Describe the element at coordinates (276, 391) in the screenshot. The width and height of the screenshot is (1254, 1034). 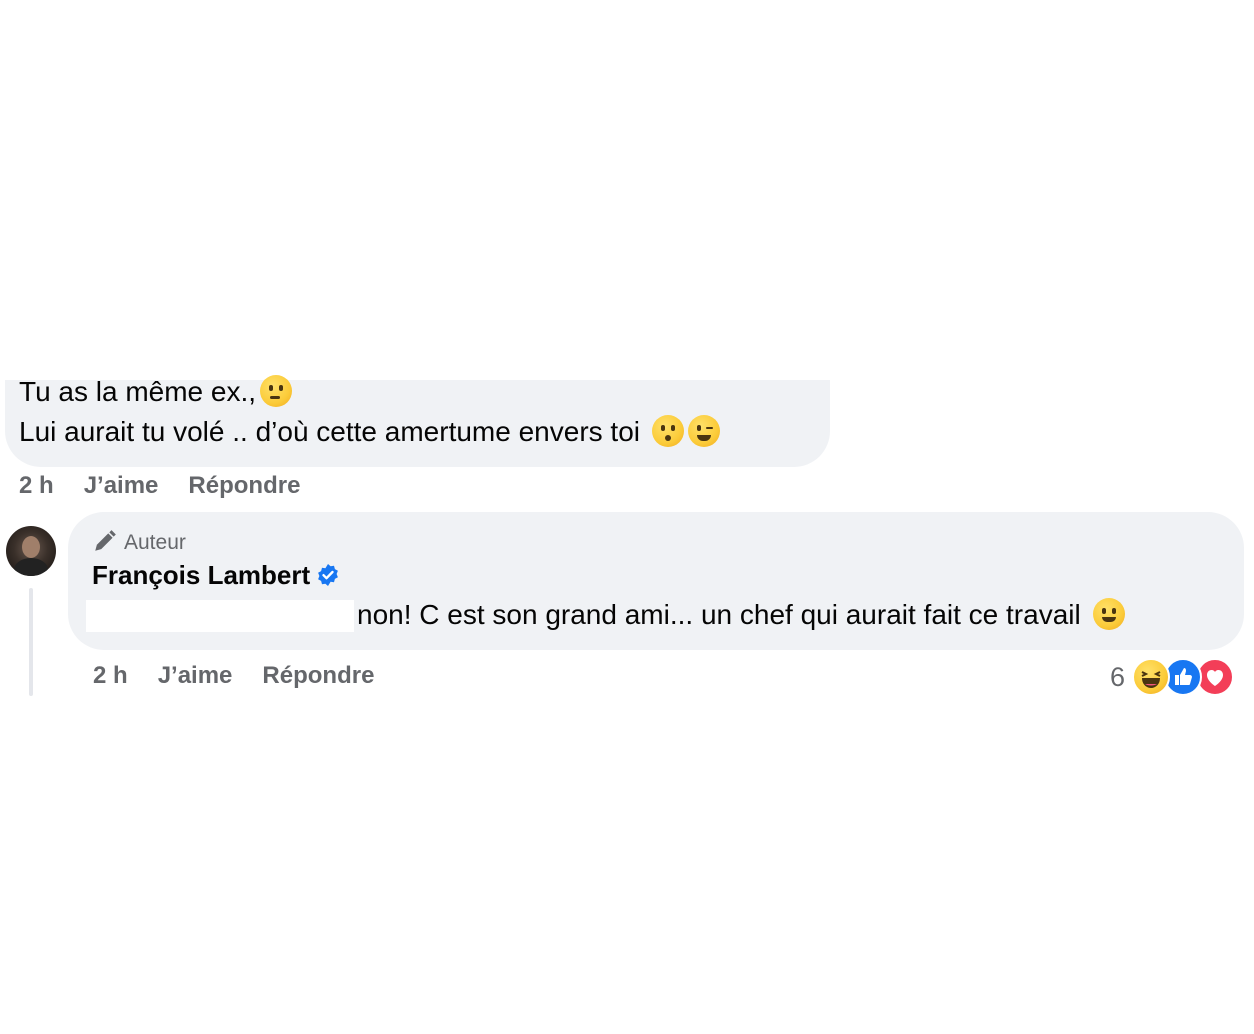
I see `thinking-face-emoji-icon` at that location.